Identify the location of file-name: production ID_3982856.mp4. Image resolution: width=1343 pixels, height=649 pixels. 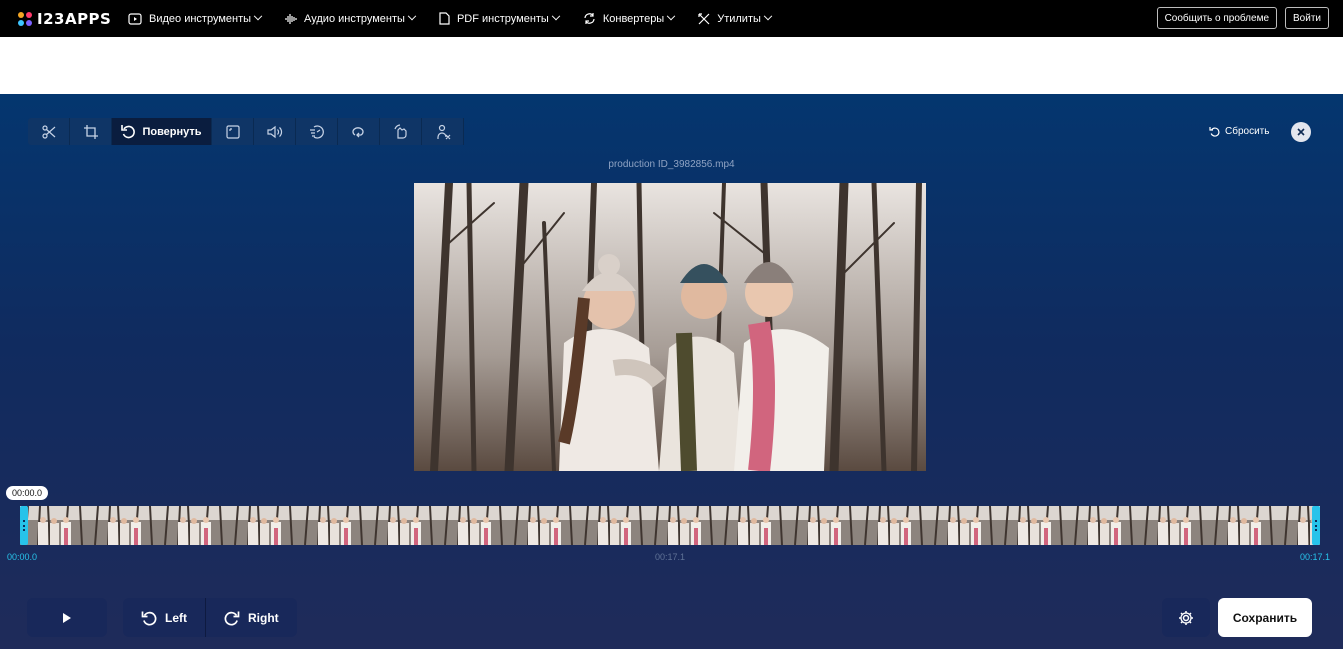
(671, 164).